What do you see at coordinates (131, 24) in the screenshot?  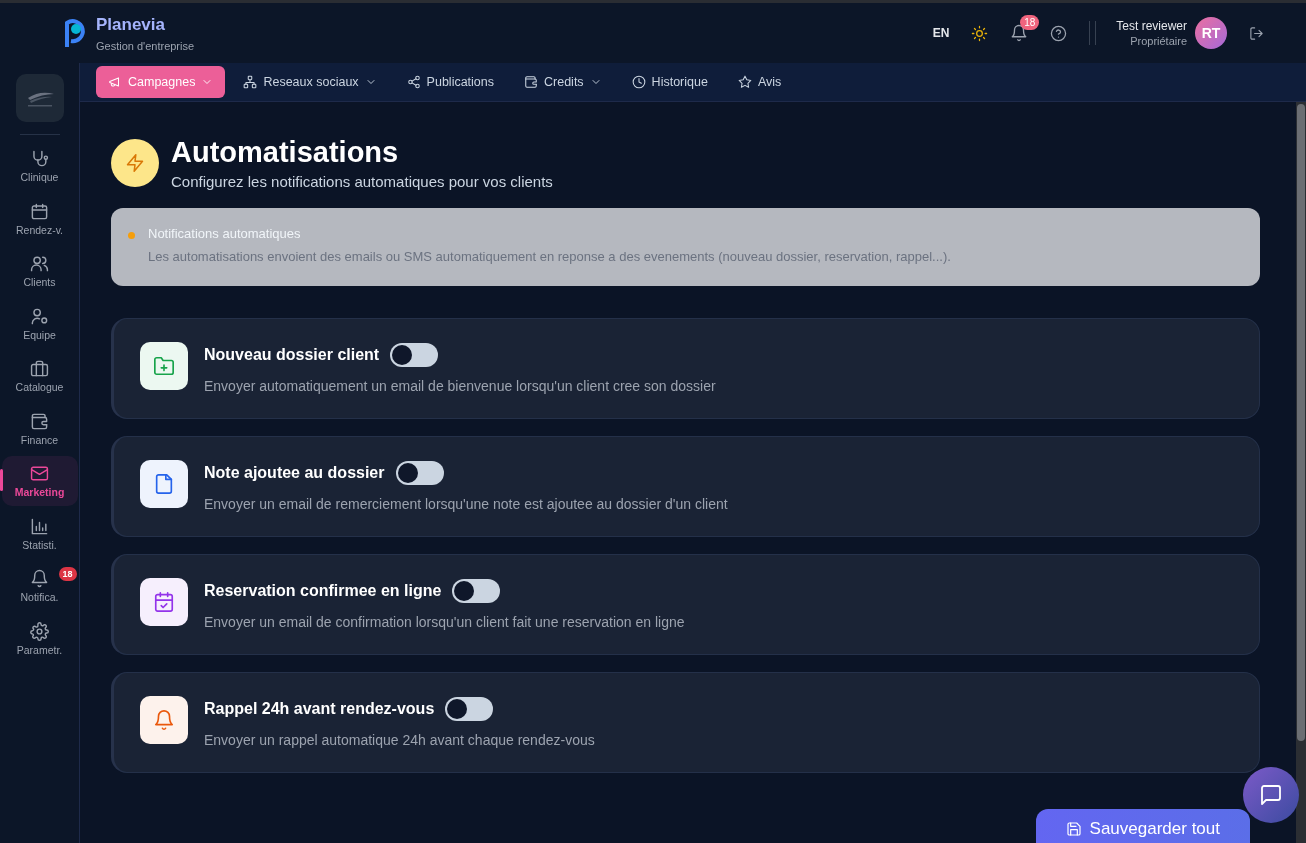 I see `app-name: Planevia` at bounding box center [131, 24].